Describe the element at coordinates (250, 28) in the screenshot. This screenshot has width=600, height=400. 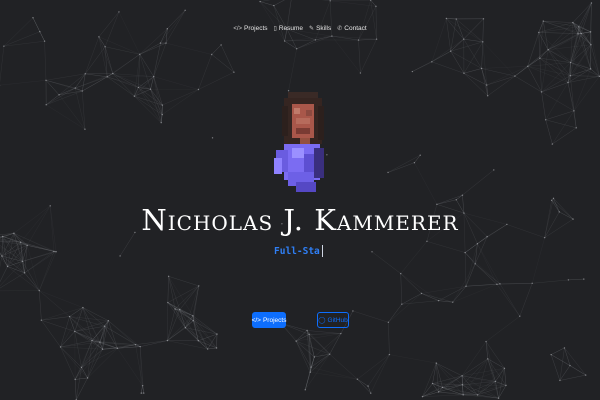
I see `nav-link-projects: </> Projects` at that location.